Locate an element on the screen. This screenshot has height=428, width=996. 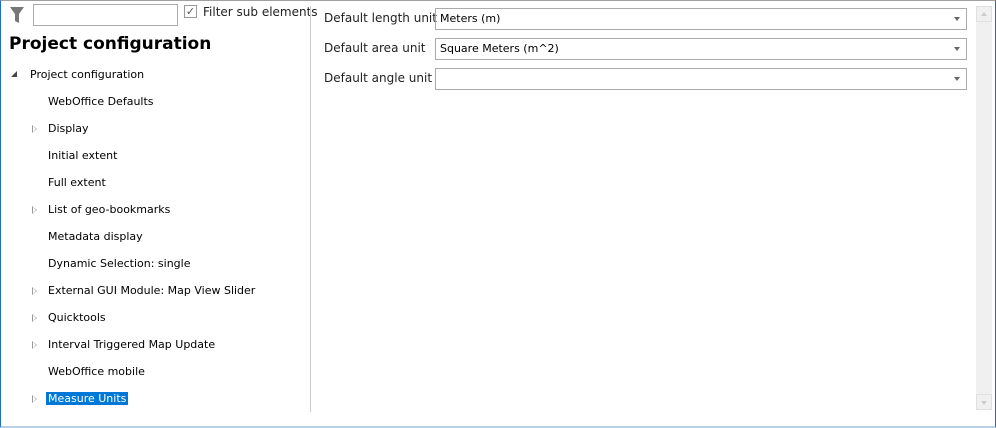
tree-item-label: Display is located at coordinates (68, 128).